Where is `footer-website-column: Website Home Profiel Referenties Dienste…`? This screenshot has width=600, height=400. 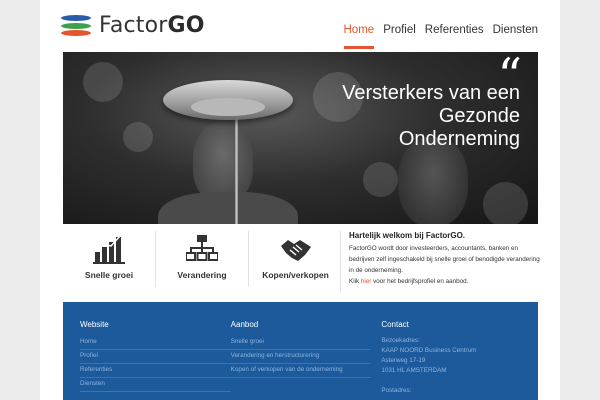 footer-website-column: Website Home Profiel Referenties Dienste… is located at coordinates (155, 360).